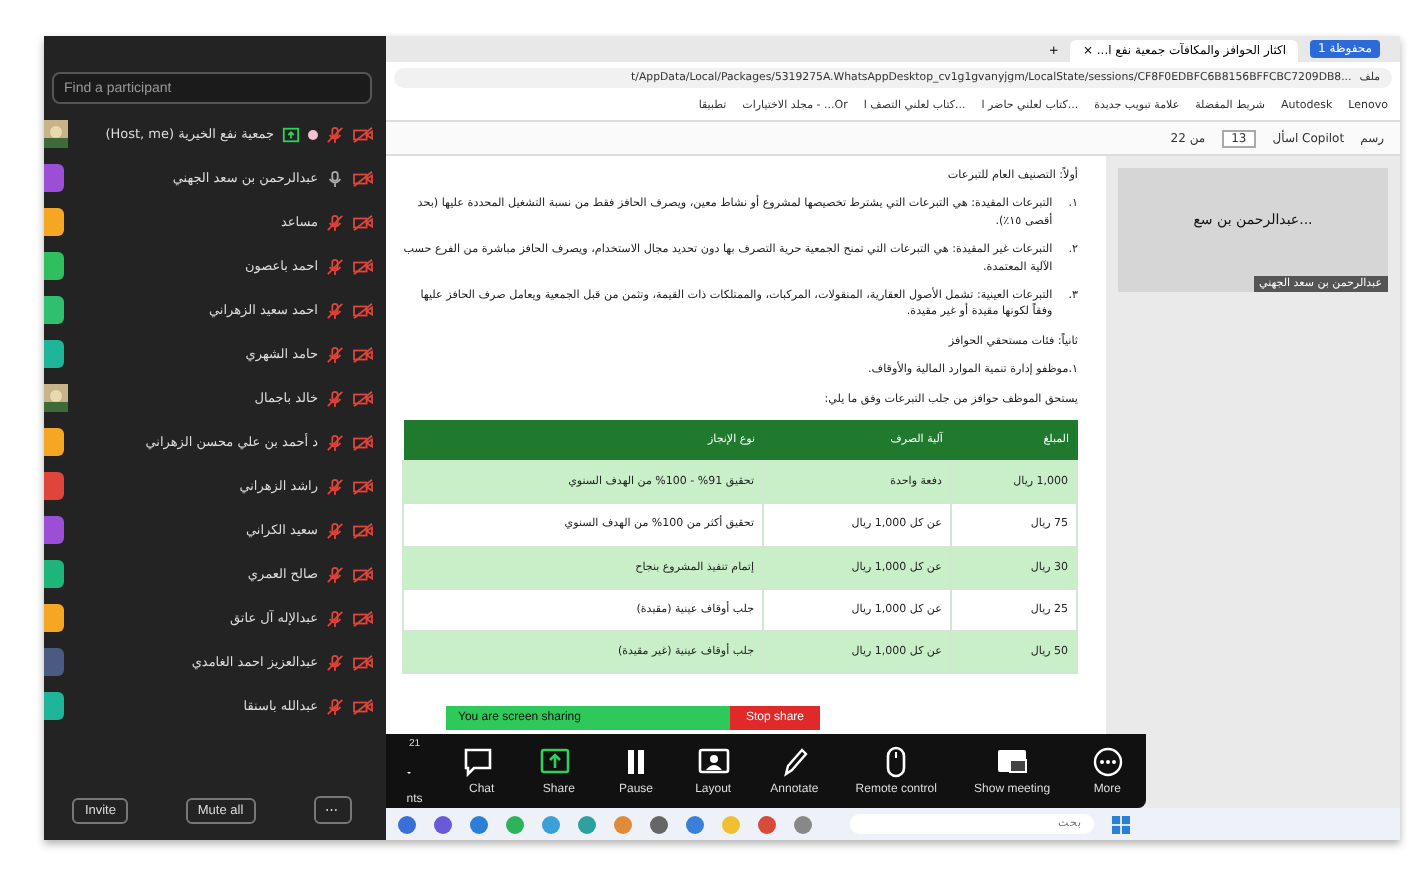  Describe the element at coordinates (335, 178) in the screenshot. I see `mic-icon` at that location.